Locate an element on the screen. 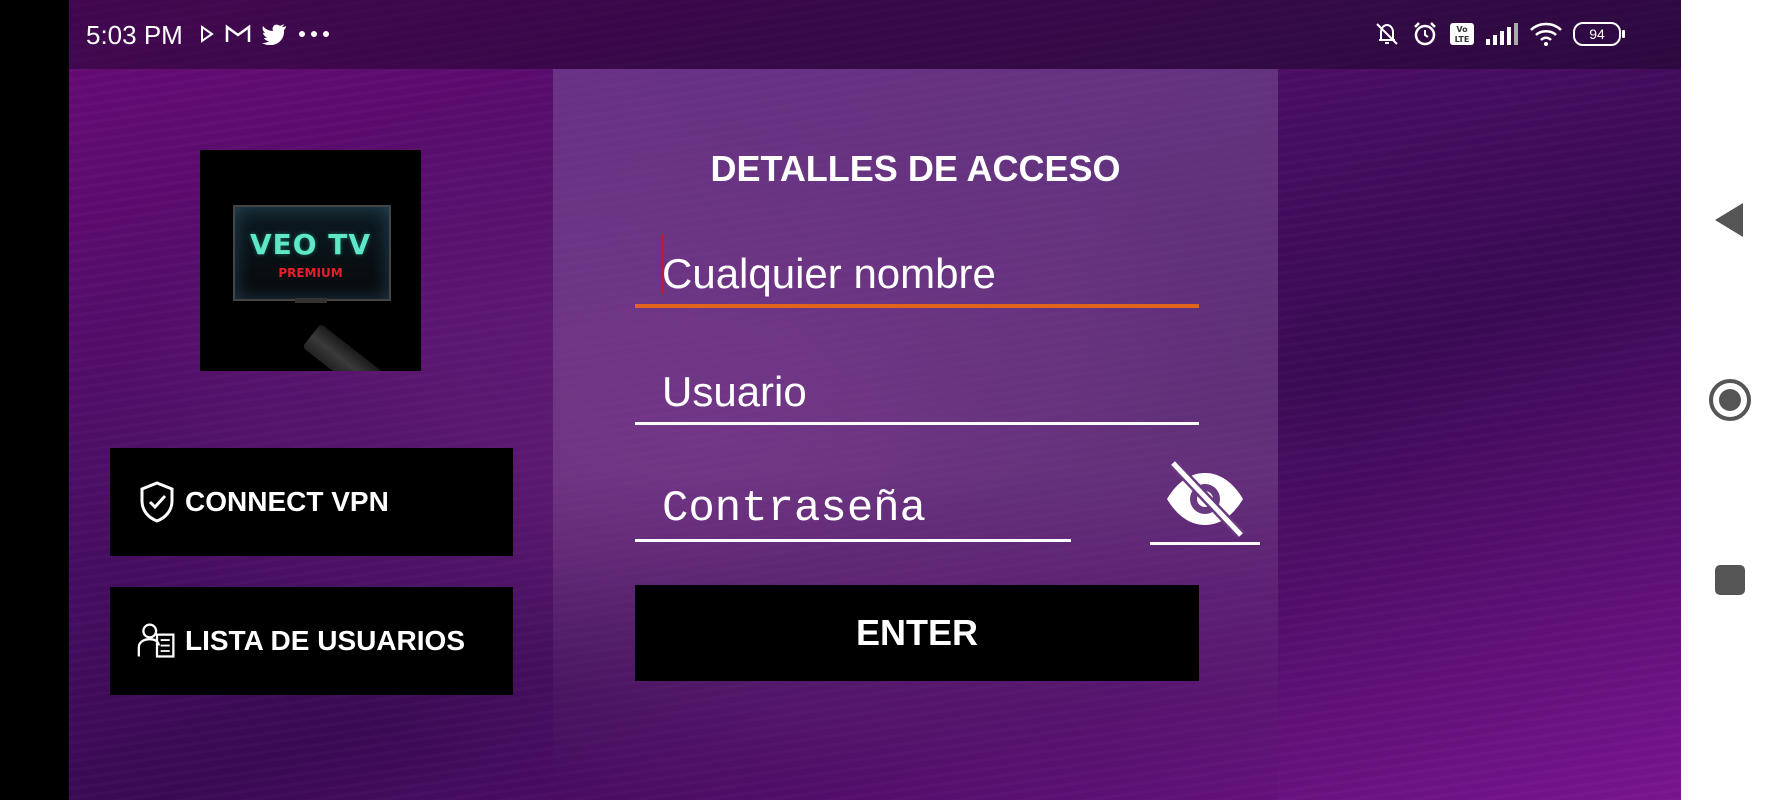 The width and height of the screenshot is (1778, 800). password-field is located at coordinates (853, 503).